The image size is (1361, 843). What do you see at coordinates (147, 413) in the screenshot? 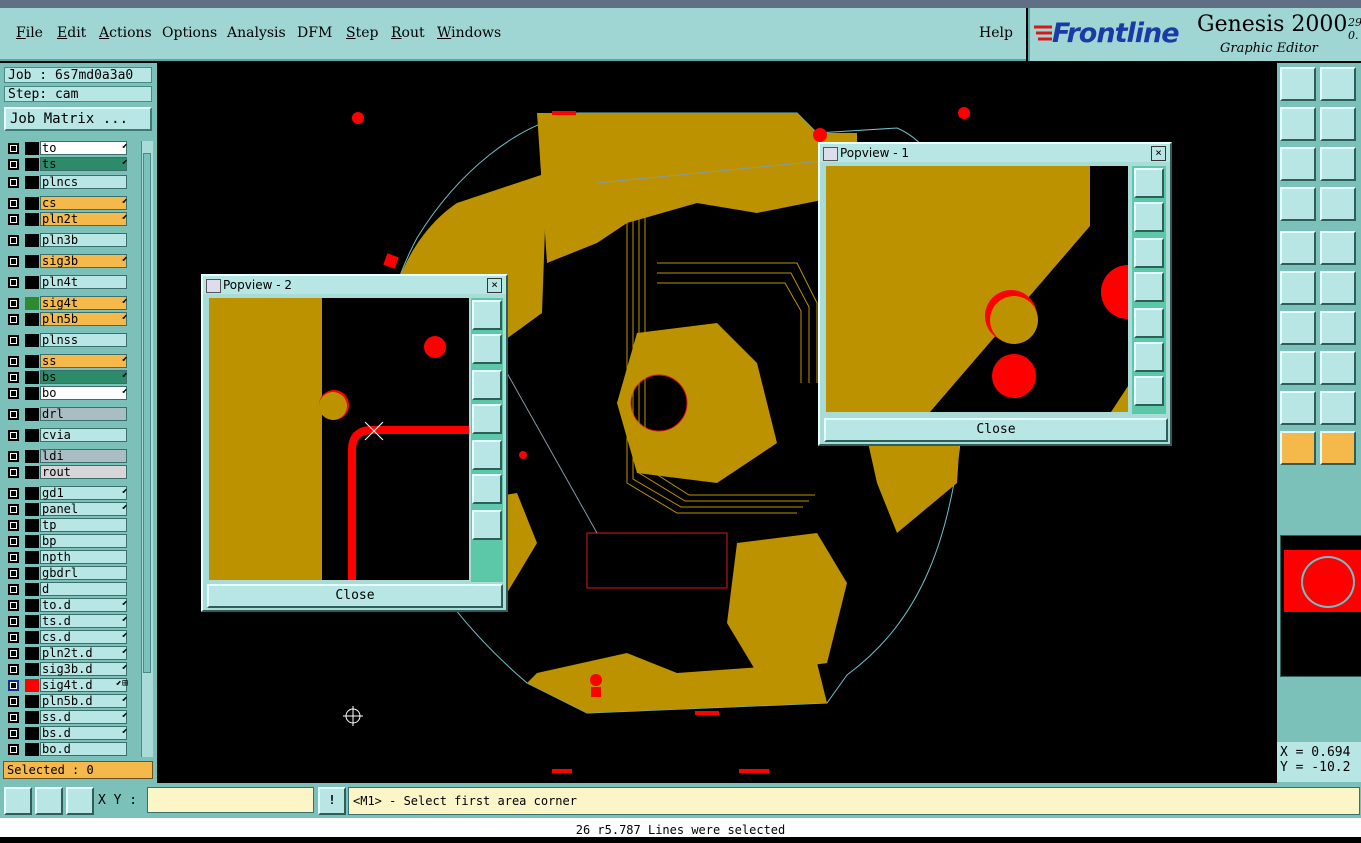
I see `scrollbar-thumb` at bounding box center [147, 413].